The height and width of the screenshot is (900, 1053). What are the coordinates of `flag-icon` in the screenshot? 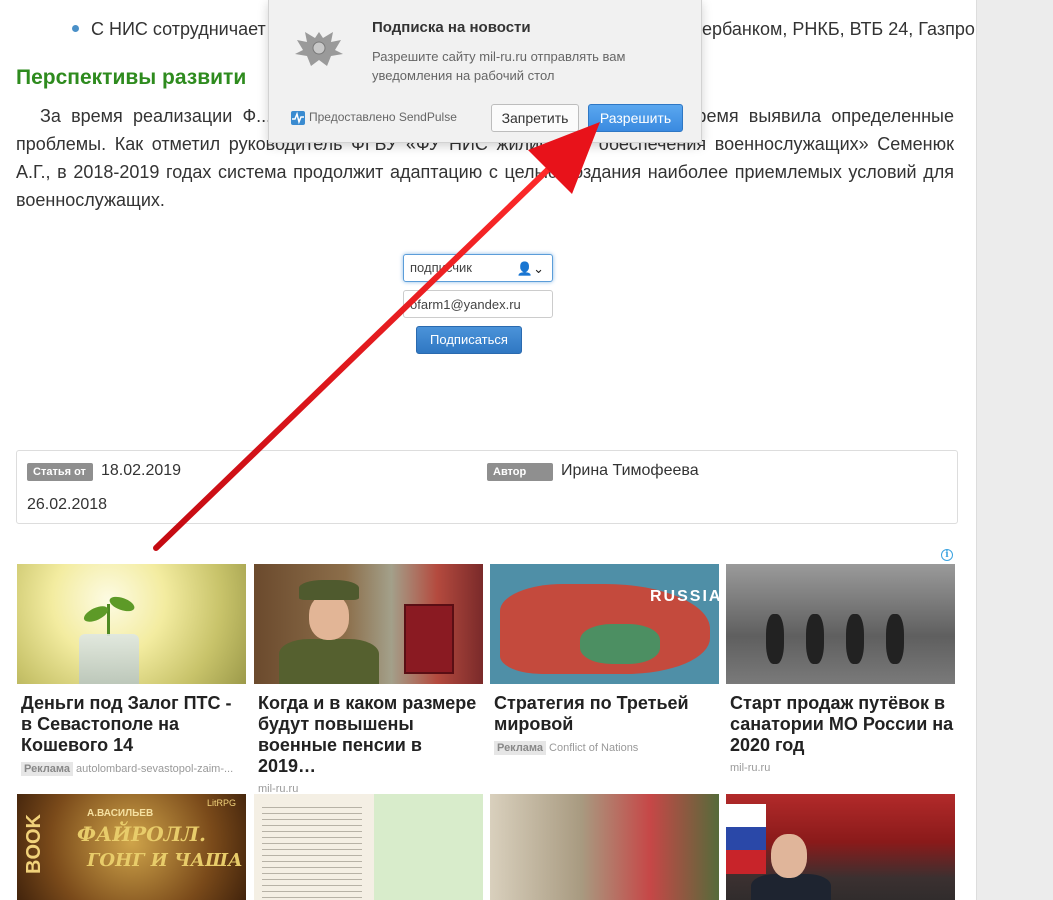 It's located at (746, 839).